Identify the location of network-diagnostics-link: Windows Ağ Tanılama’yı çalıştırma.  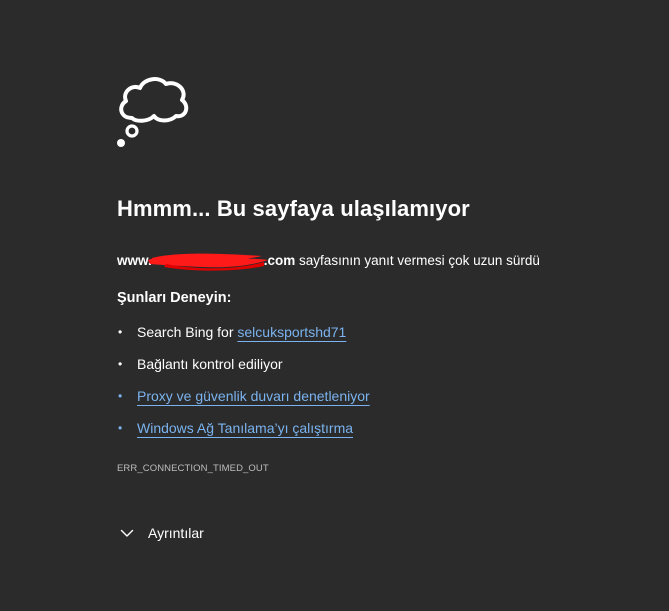
(245, 428).